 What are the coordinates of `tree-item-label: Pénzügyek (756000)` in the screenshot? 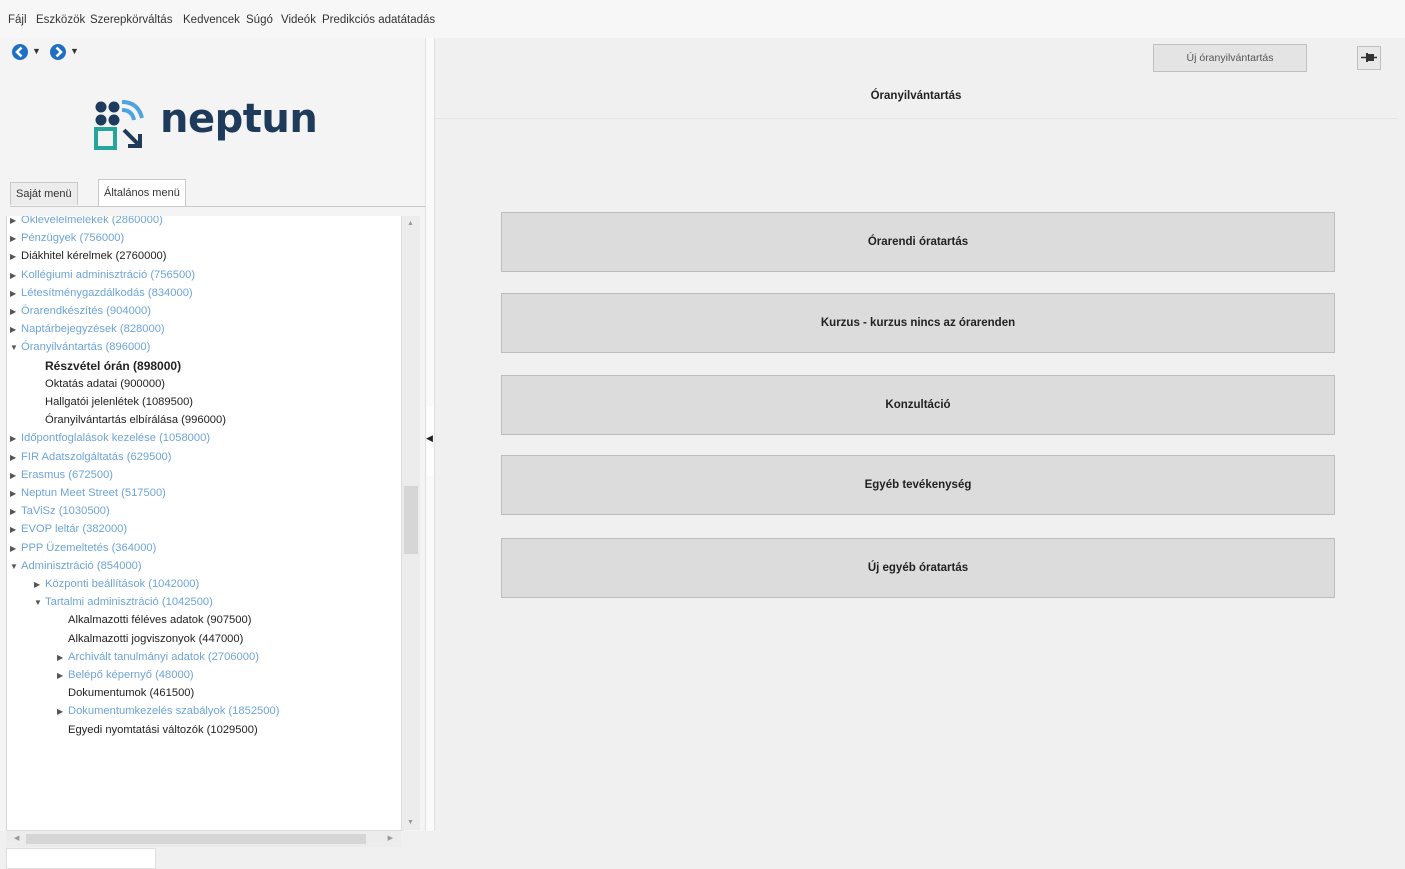 It's located at (73, 238).